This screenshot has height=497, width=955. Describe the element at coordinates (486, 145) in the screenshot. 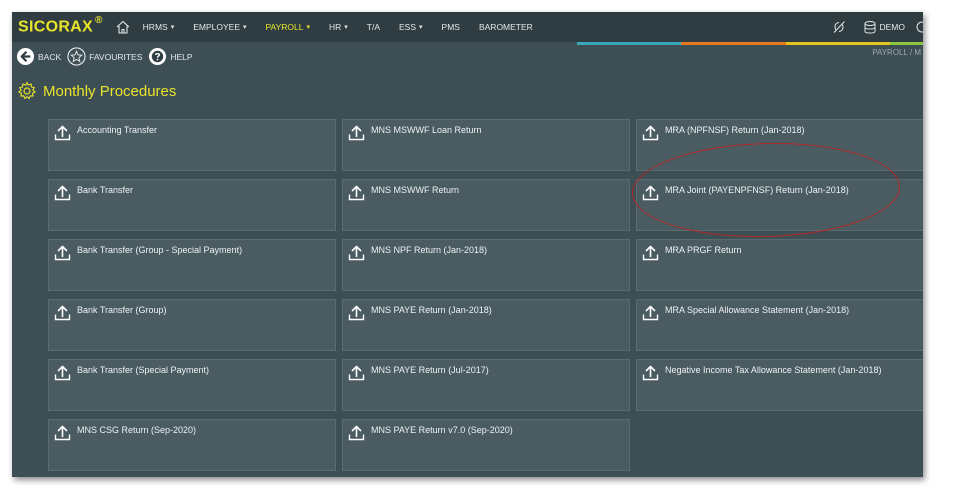

I see `procedure-tile: MNS MSWWF Loan Return` at that location.